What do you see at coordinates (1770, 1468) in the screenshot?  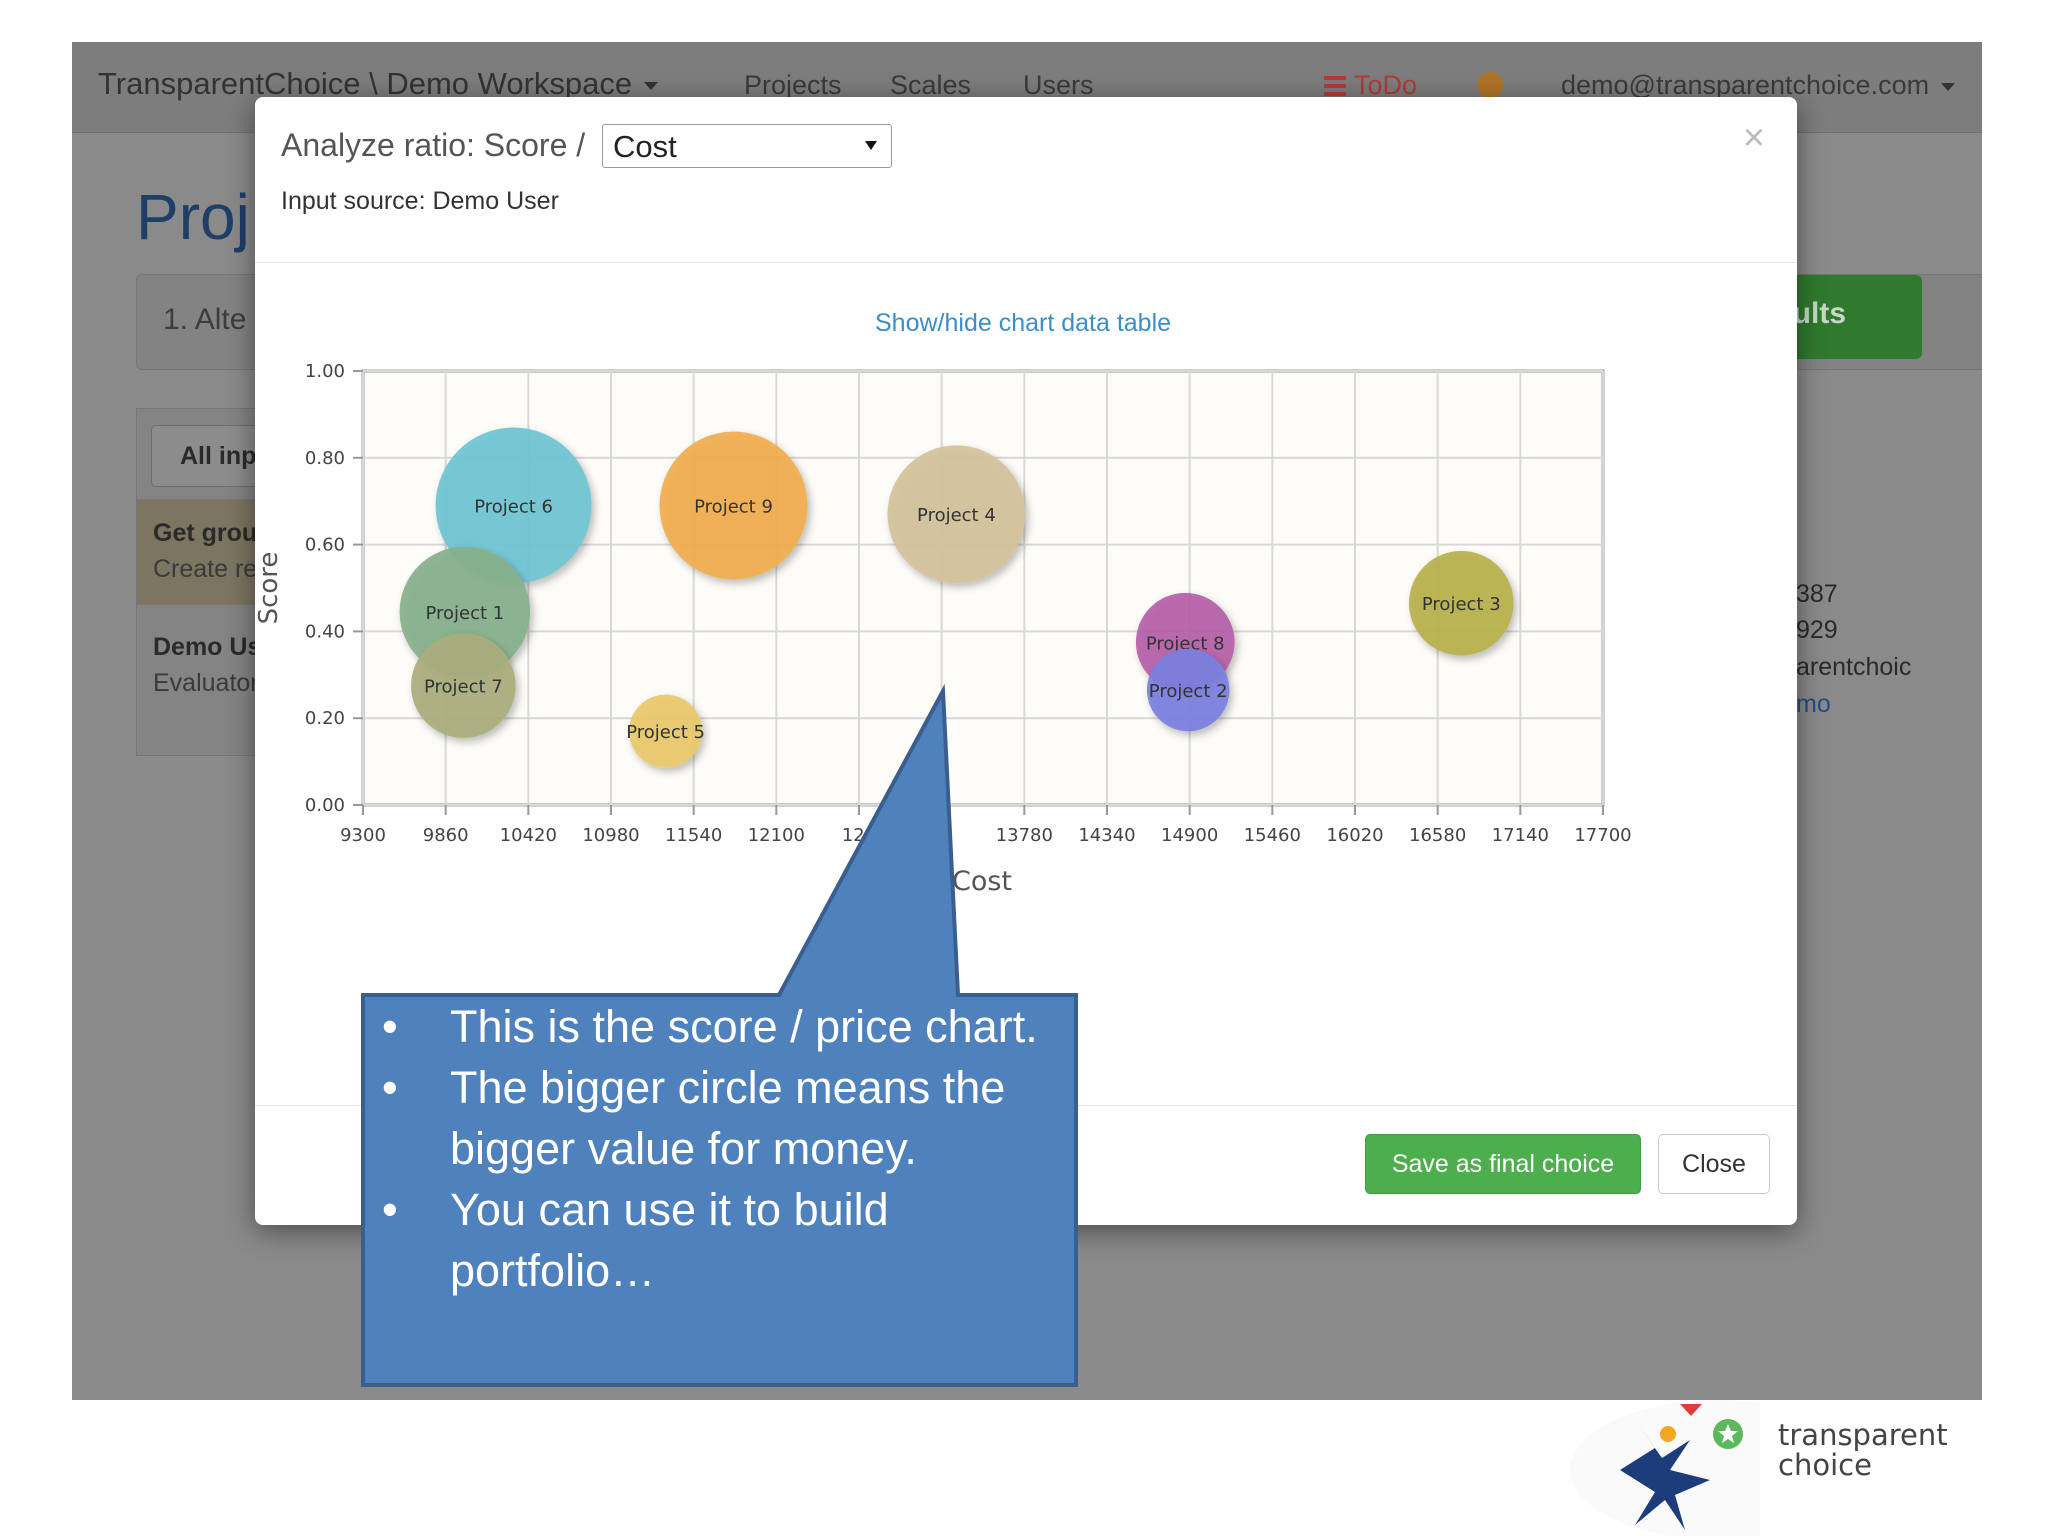 I see `transparentchoice-logo: transparent choice` at bounding box center [1770, 1468].